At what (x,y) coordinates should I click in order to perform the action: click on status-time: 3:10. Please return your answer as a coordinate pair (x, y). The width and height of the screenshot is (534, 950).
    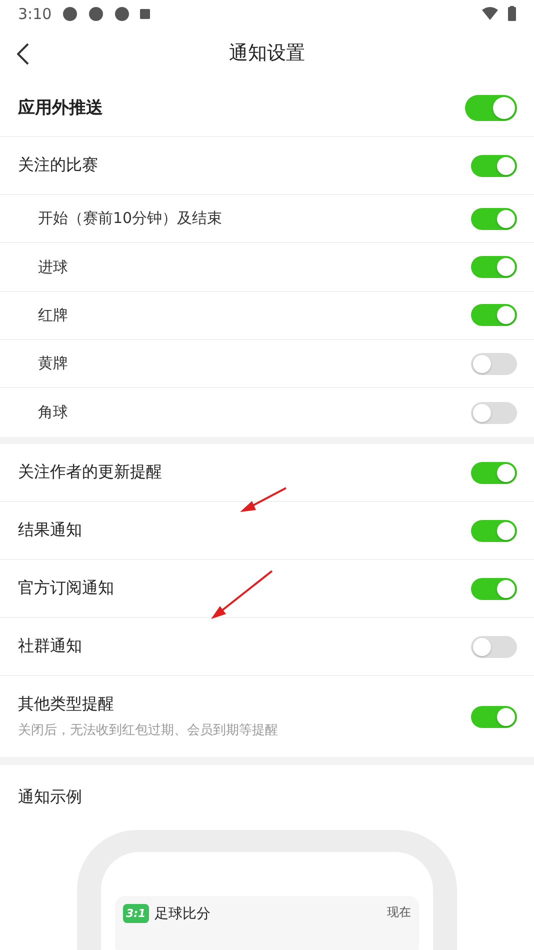
    Looking at the image, I should click on (35, 13).